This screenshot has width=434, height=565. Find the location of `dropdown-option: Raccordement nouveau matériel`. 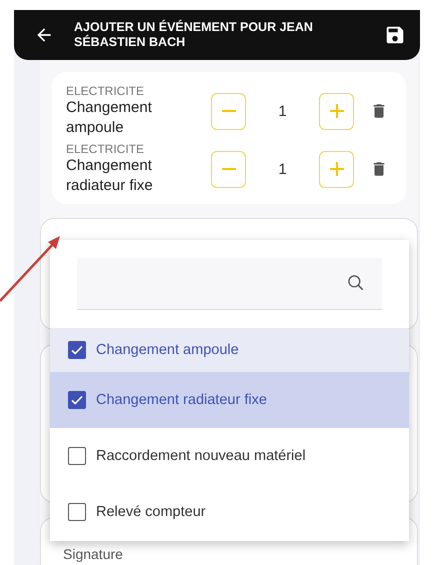

dropdown-option: Raccordement nouveau matériel is located at coordinates (229, 456).